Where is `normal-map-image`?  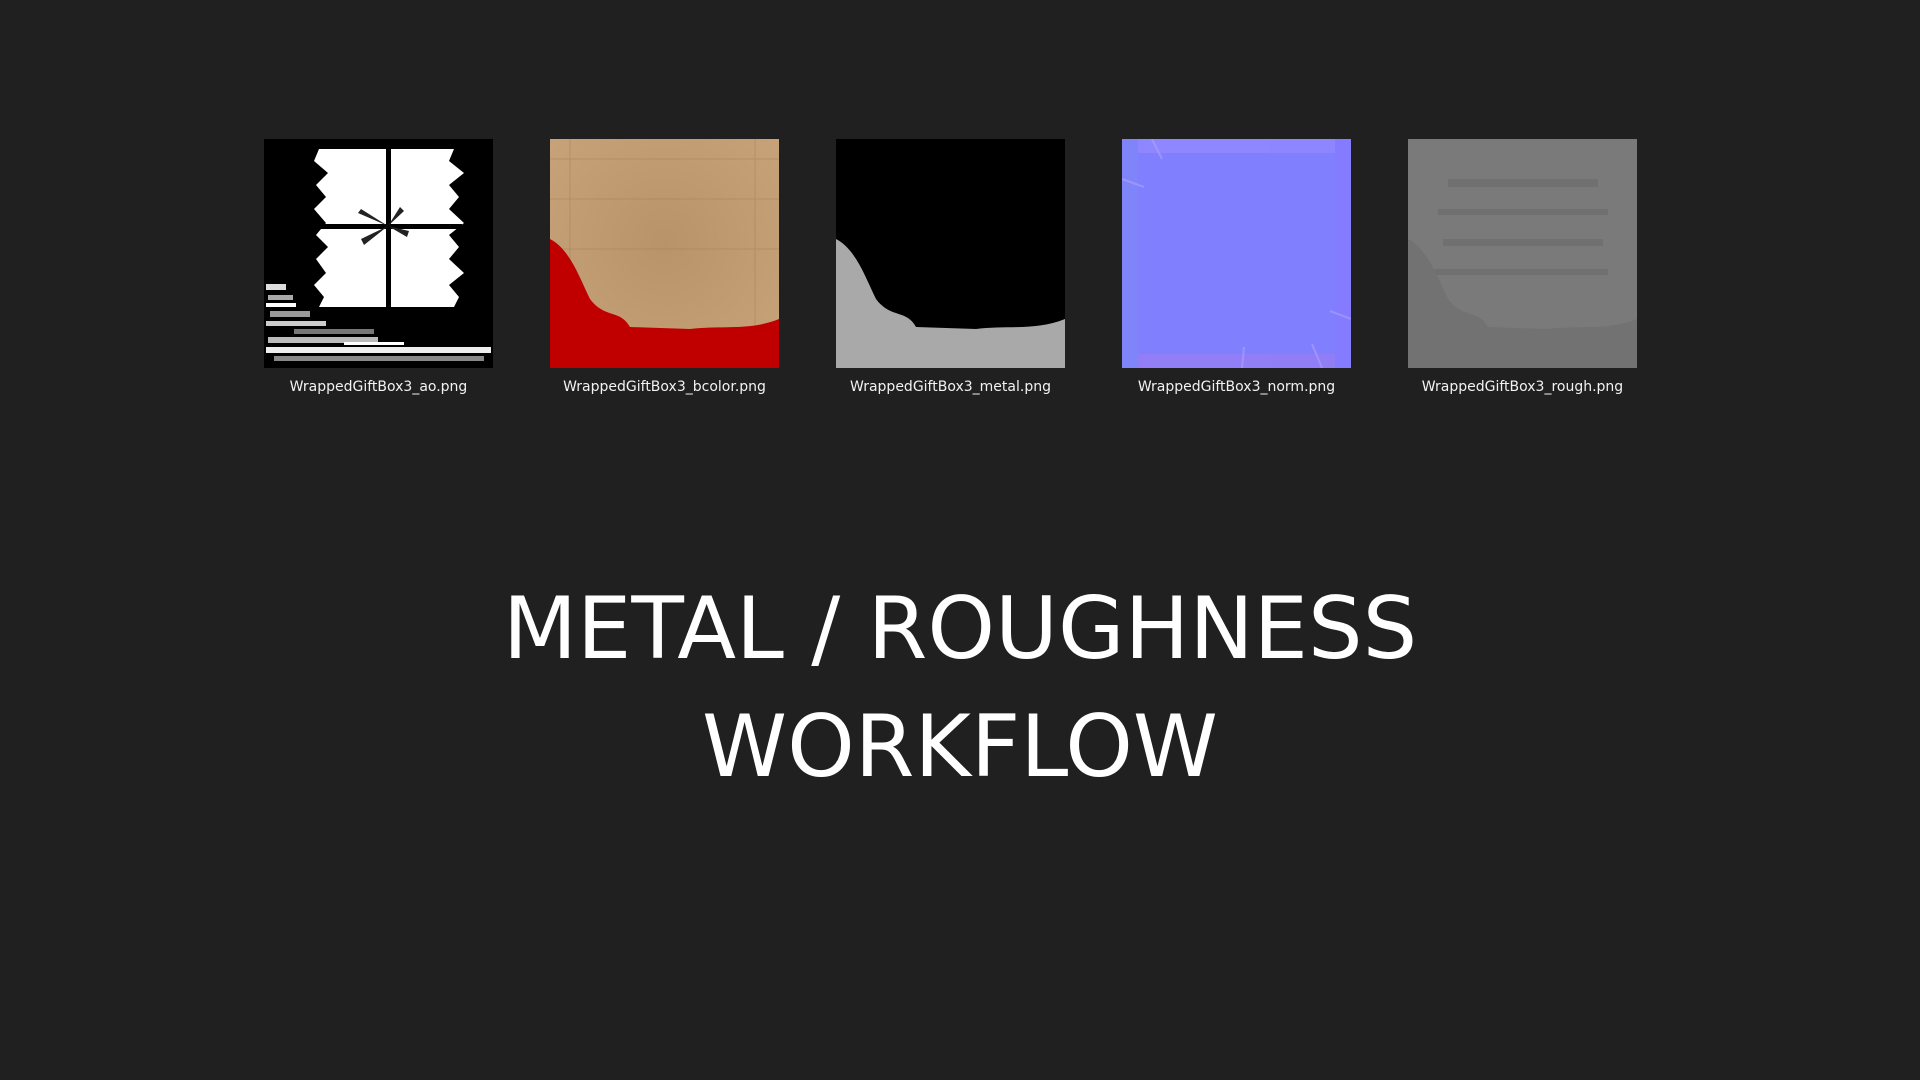
normal-map-image is located at coordinates (1236, 253).